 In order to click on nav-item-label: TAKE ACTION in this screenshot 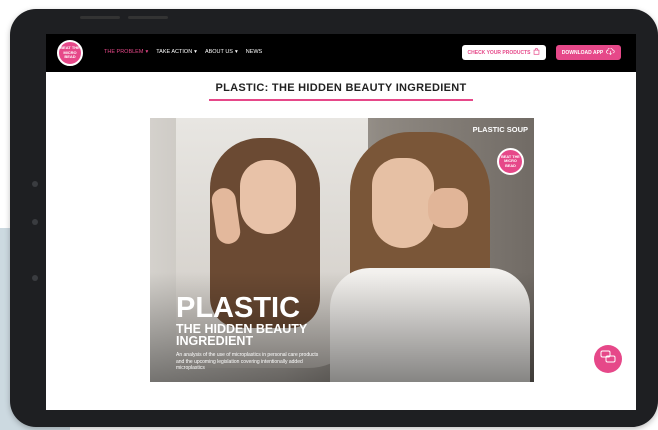, I will do `click(174, 52)`.